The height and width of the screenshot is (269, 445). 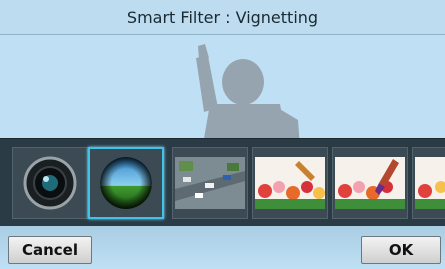 I want to click on filter-thumb-partial, so click(x=428, y=183).